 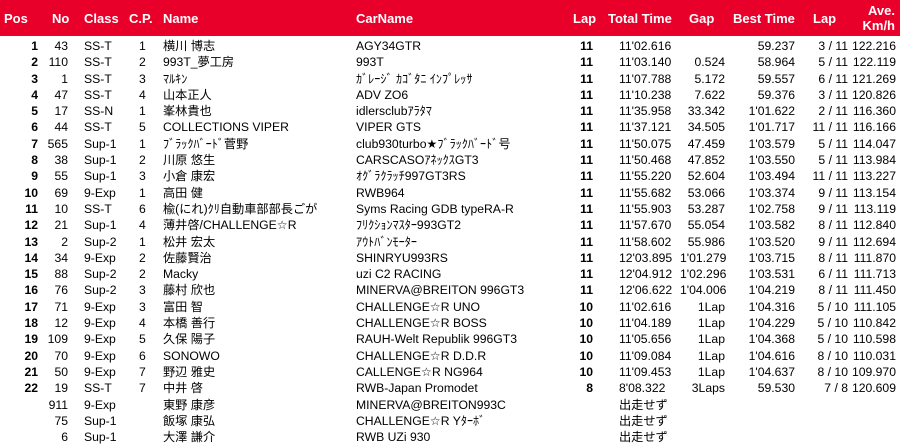 I want to click on cell-carname: SHINRYU993RS, so click(x=402, y=257).